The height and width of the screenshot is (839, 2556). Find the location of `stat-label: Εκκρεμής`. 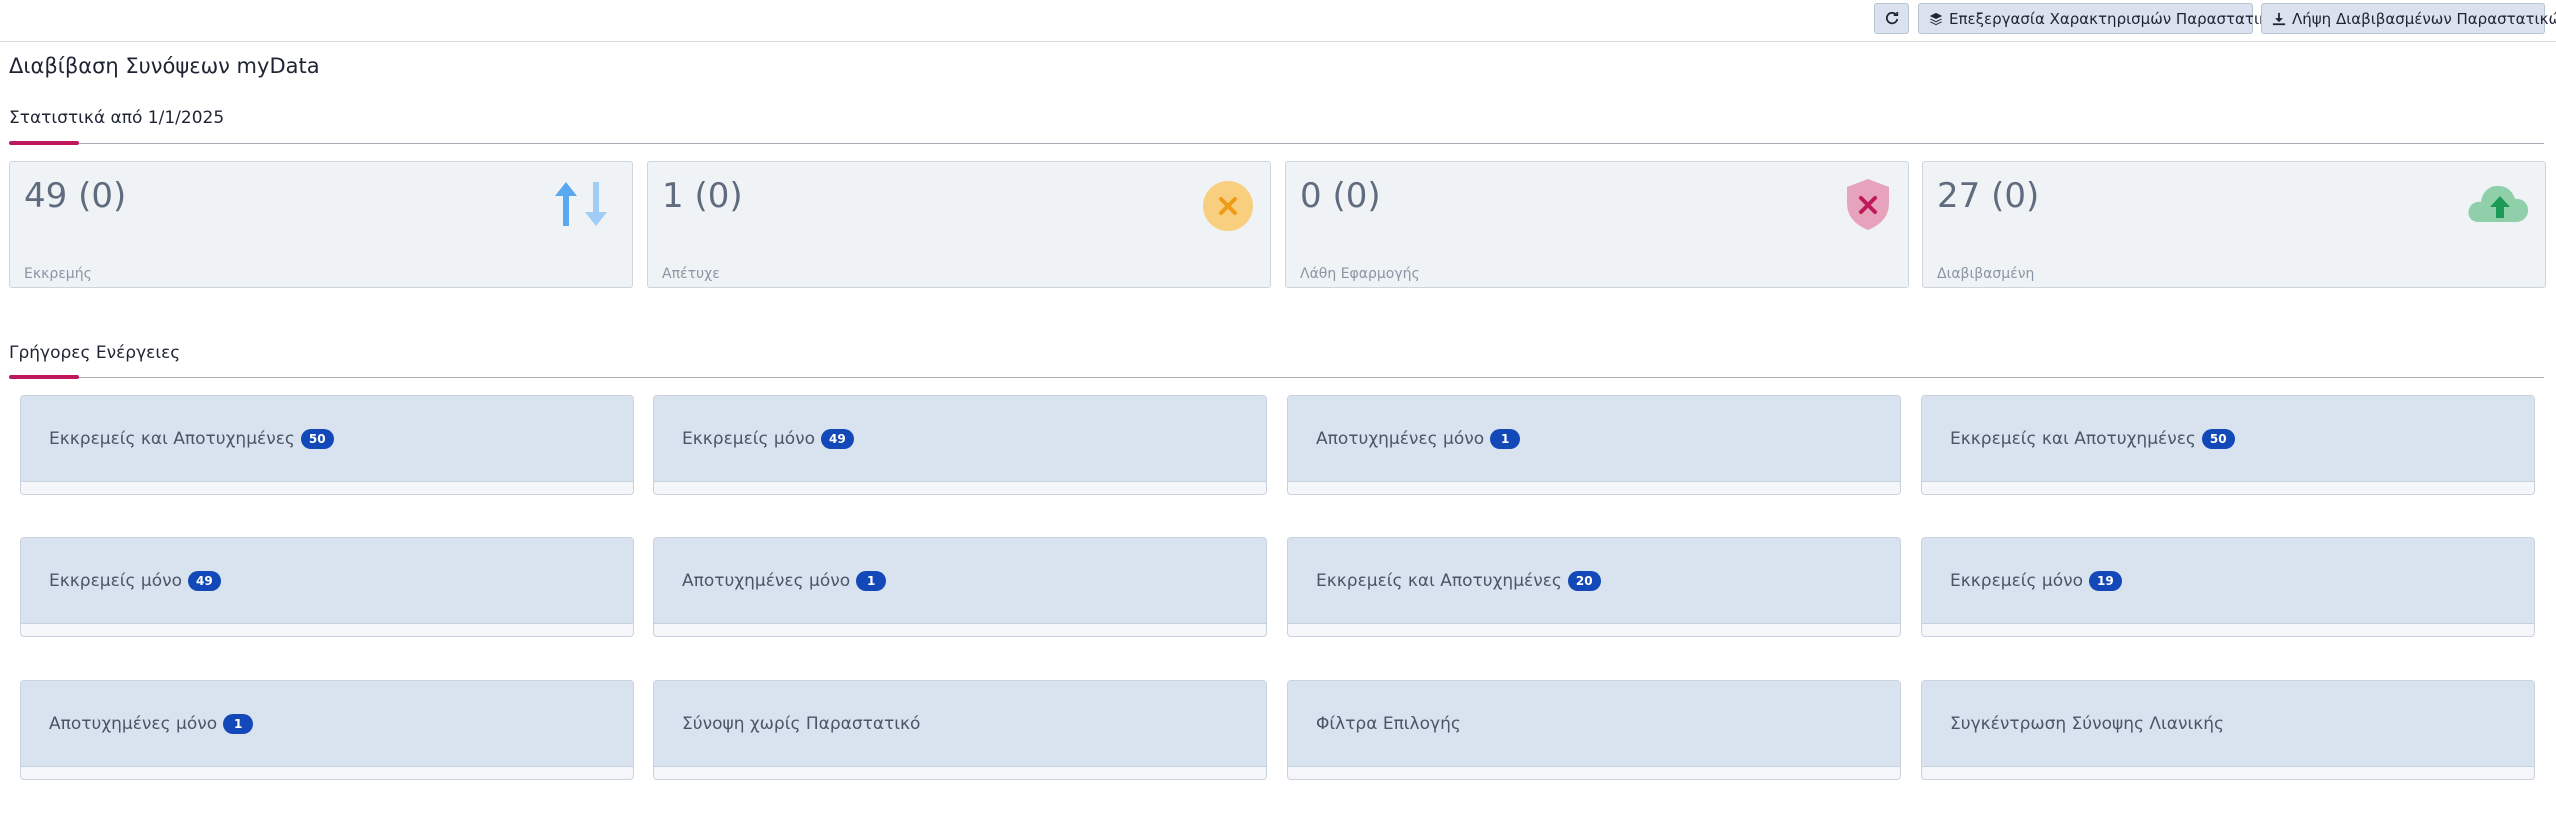

stat-label: Εκκρεμής is located at coordinates (58, 274).